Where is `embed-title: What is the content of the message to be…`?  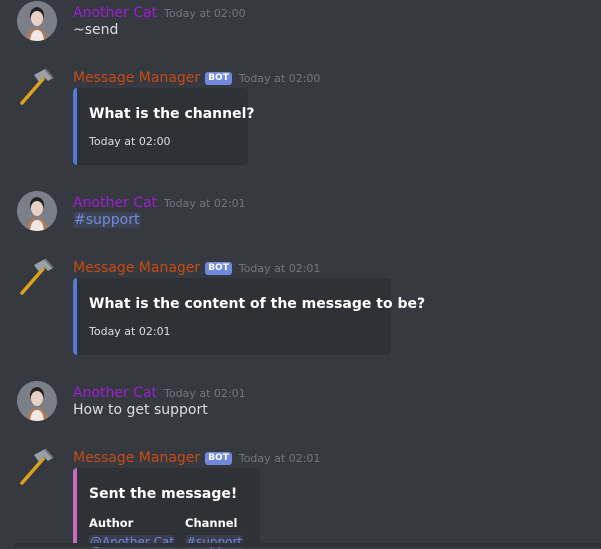 embed-title: What is the content of the message to be… is located at coordinates (257, 304).